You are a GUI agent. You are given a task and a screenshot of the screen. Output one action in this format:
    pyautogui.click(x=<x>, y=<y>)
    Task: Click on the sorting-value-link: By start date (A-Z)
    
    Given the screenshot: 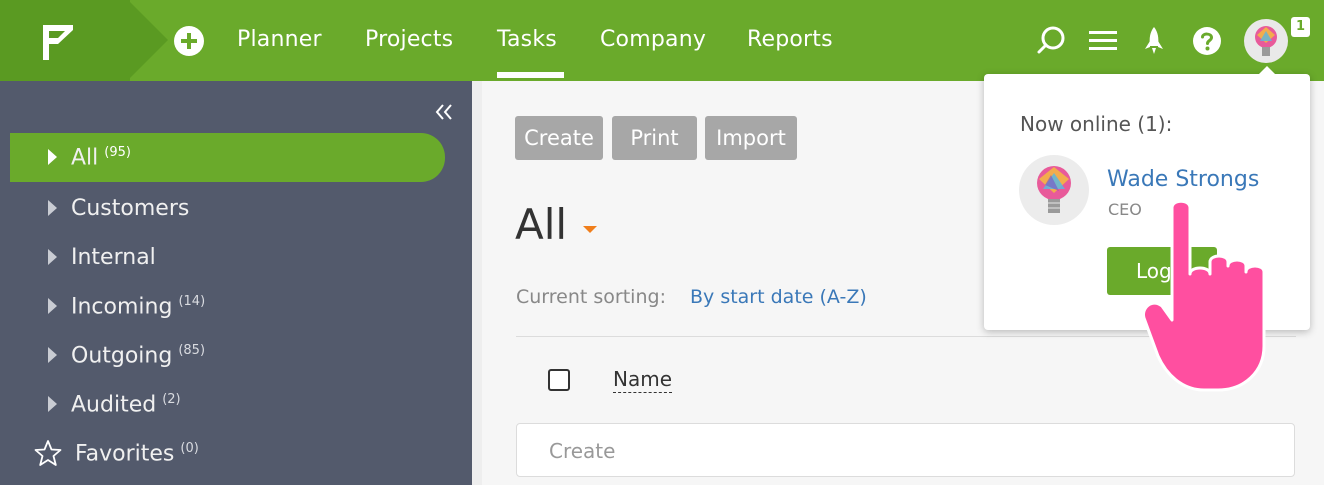 What is the action you would take?
    pyautogui.click(x=778, y=297)
    